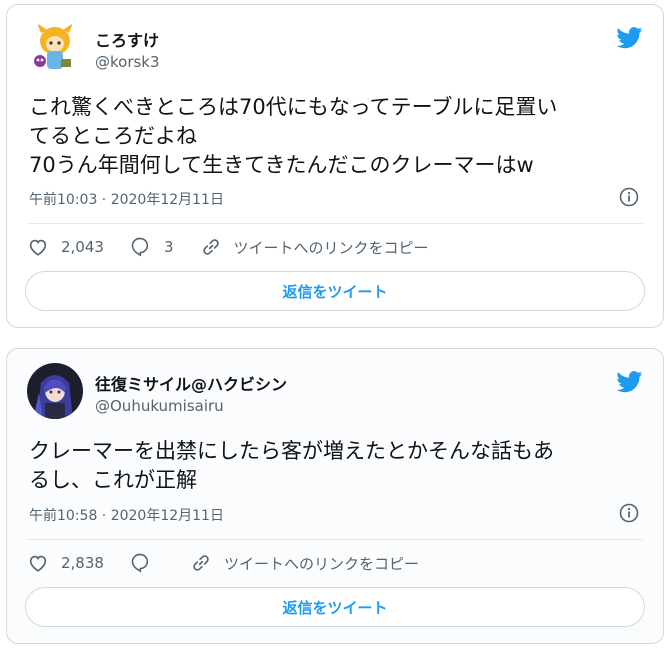  Describe the element at coordinates (126, 199) in the screenshot. I see `timestamp: 午前10:03 · 2020年12月11日` at that location.